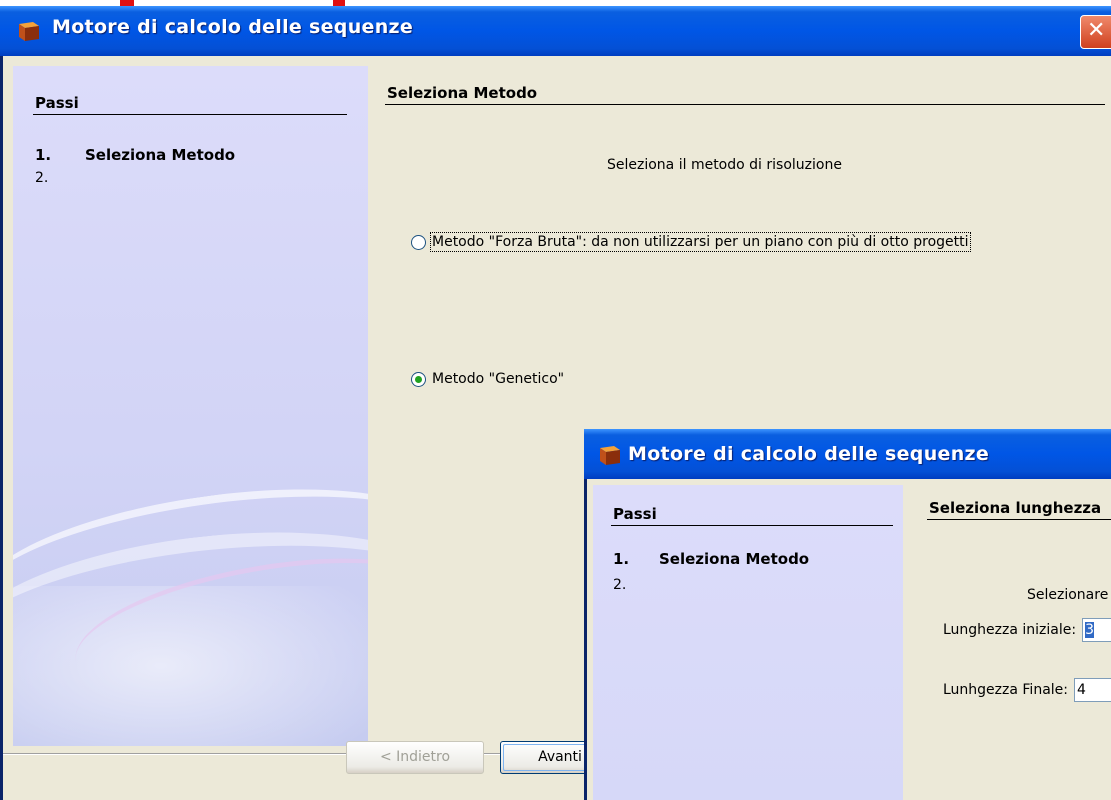 The height and width of the screenshot is (800, 1111). Describe the element at coordinates (1081, 690) in the screenshot. I see `input-value: 4` at that location.